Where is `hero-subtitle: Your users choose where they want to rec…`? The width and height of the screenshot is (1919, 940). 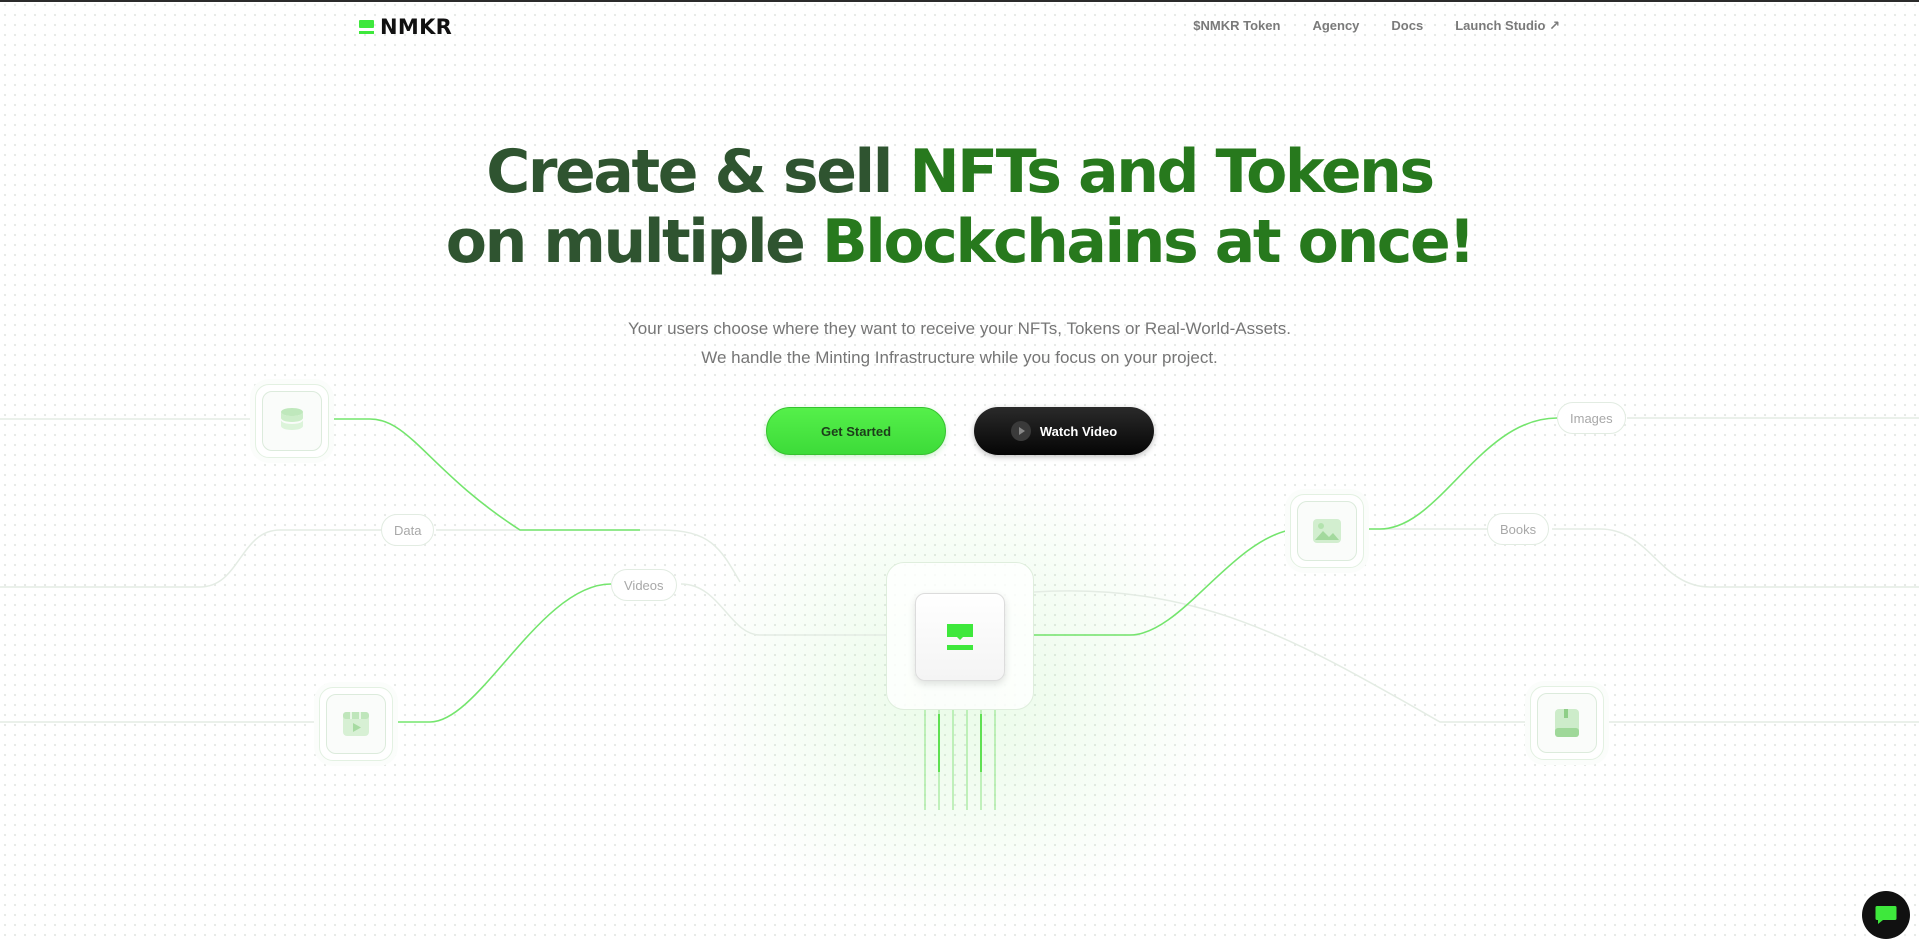 hero-subtitle: Your users choose where they want to rec… is located at coordinates (959, 343).